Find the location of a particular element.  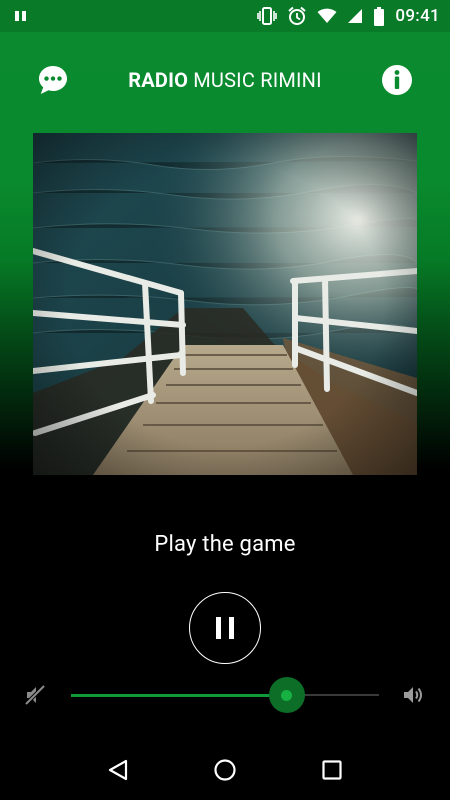

app-header: RADIO MUSIC RIMINI is located at coordinates (225, 80).